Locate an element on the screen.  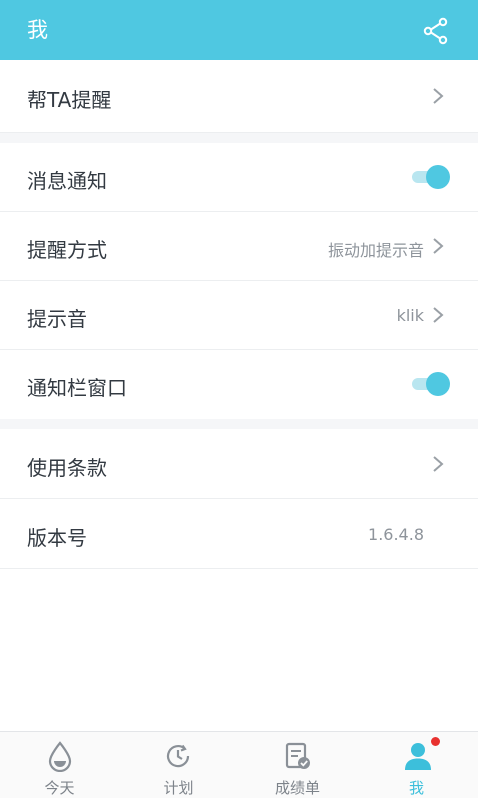
tab-plan: 计划 is located at coordinates (178, 765).